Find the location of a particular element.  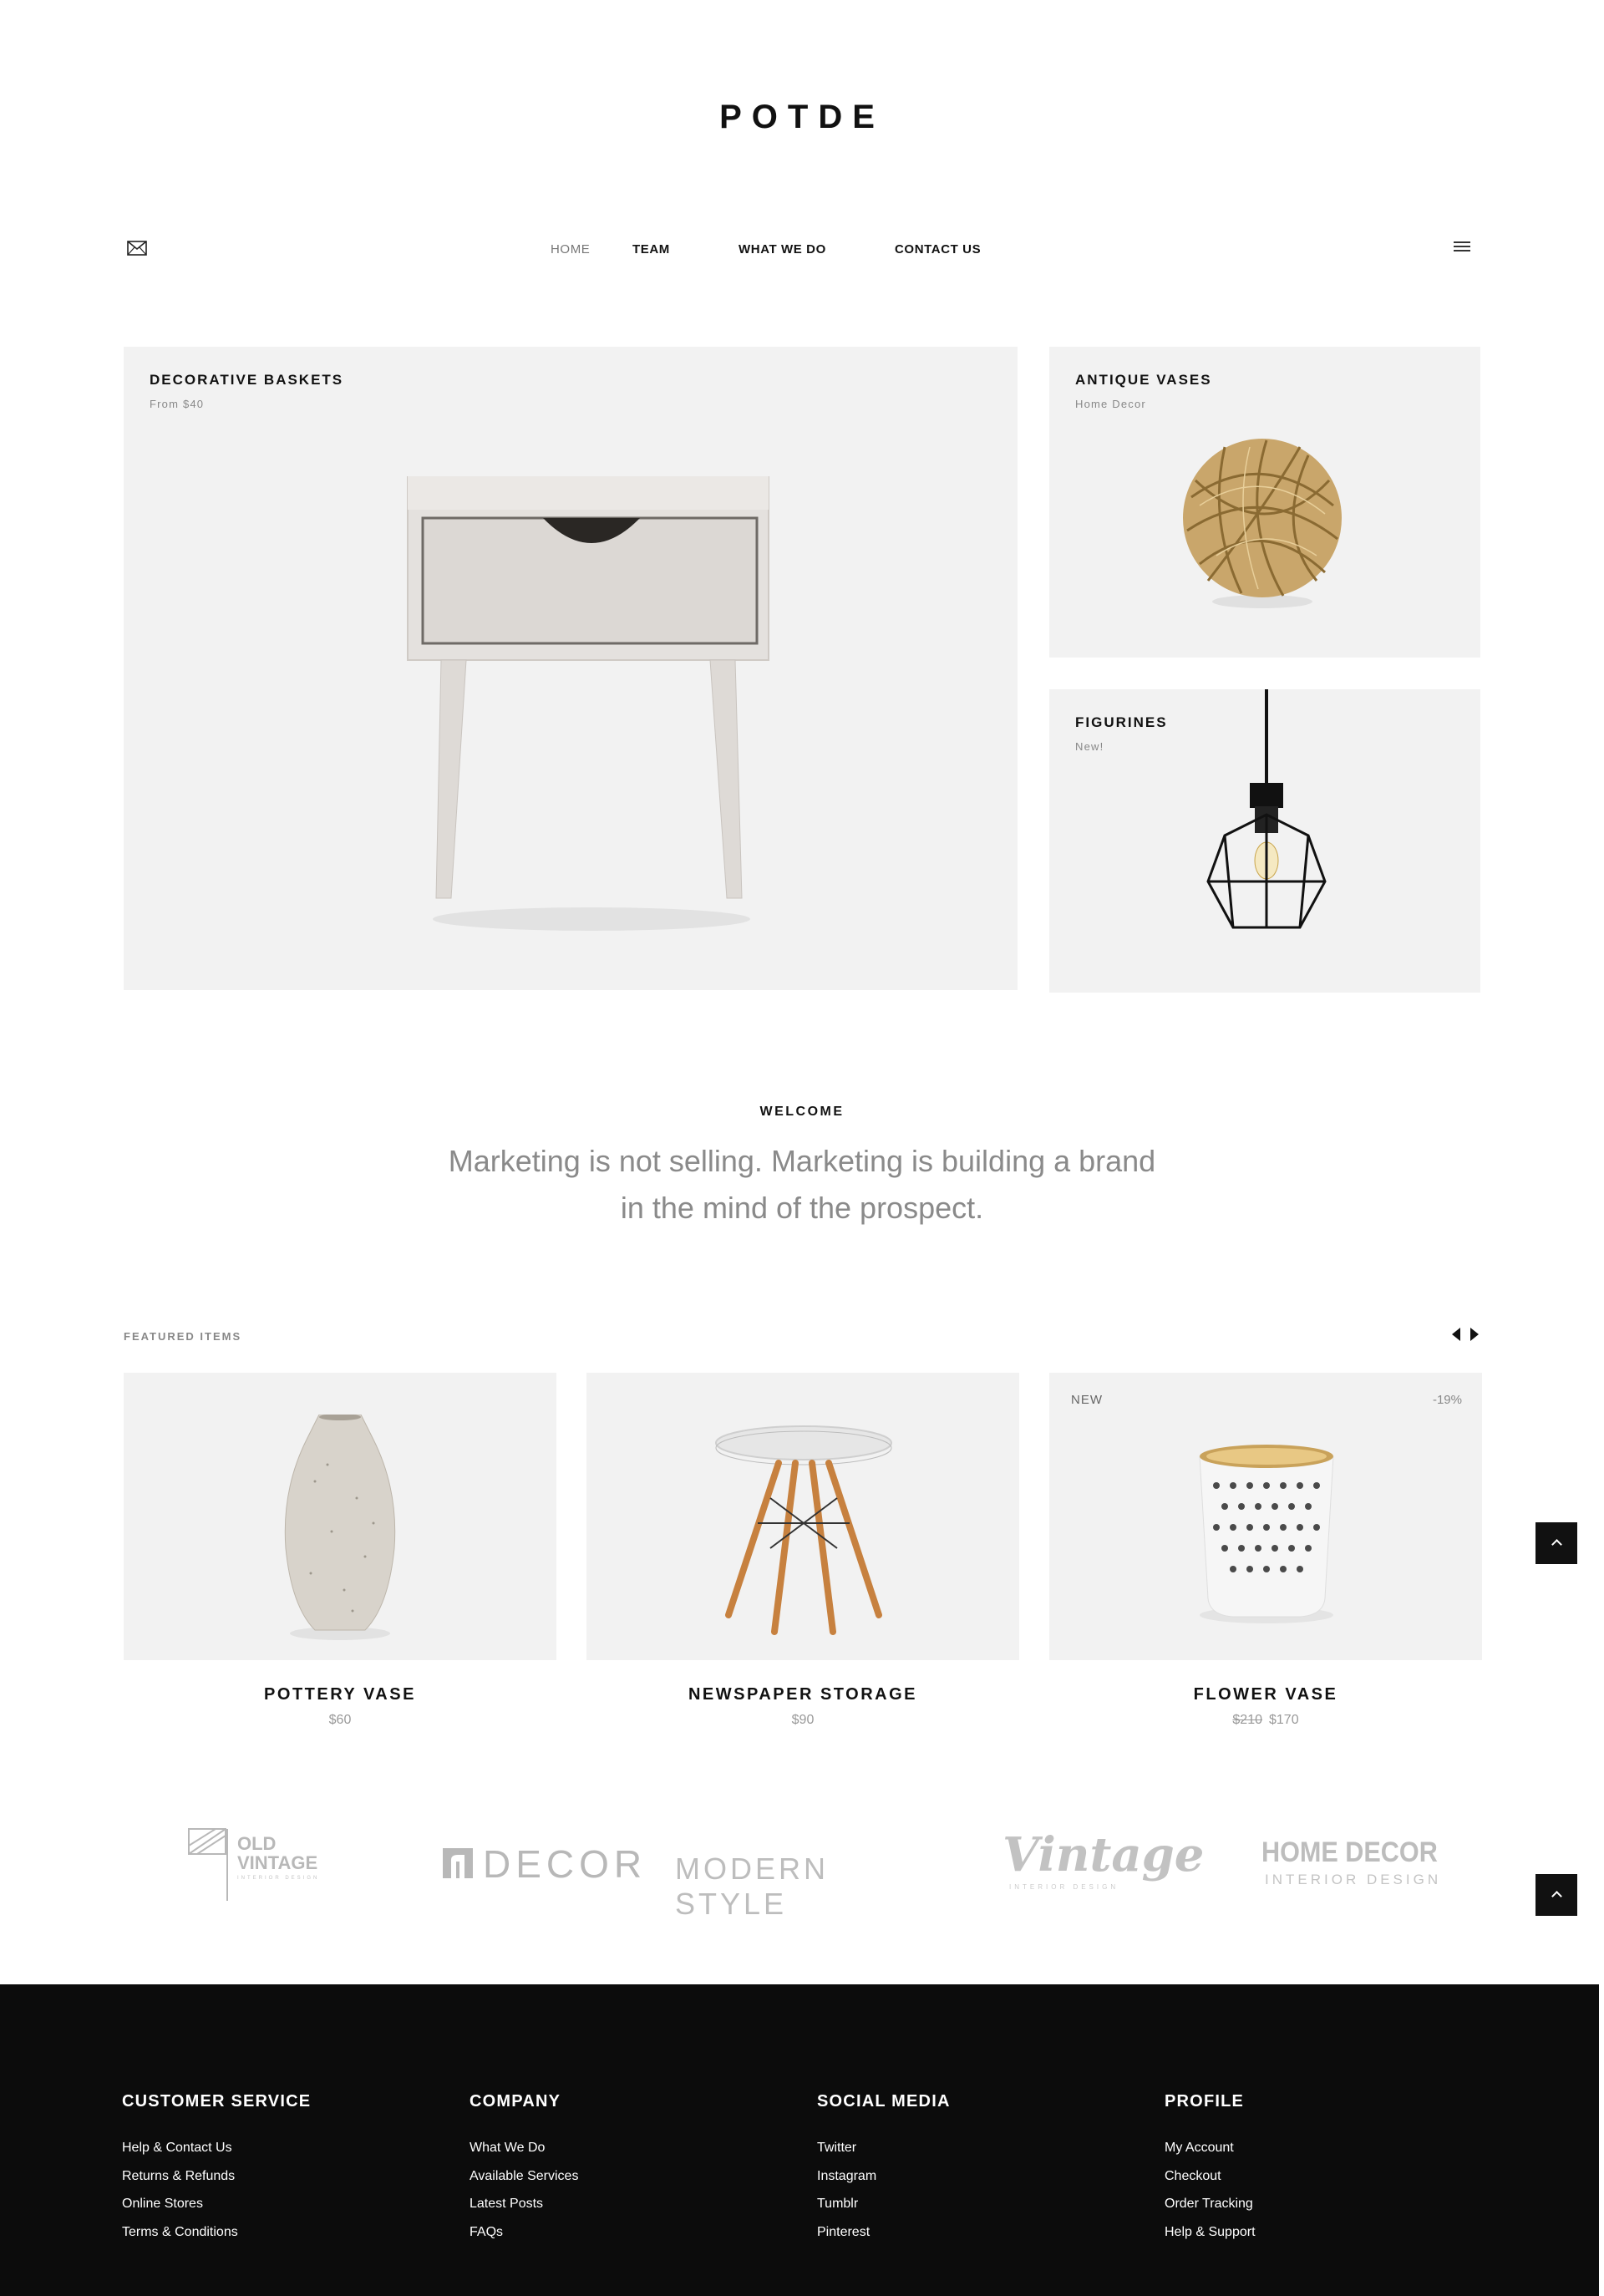

featured-items-label: FEATURED ITEMS is located at coordinates (183, 1336).